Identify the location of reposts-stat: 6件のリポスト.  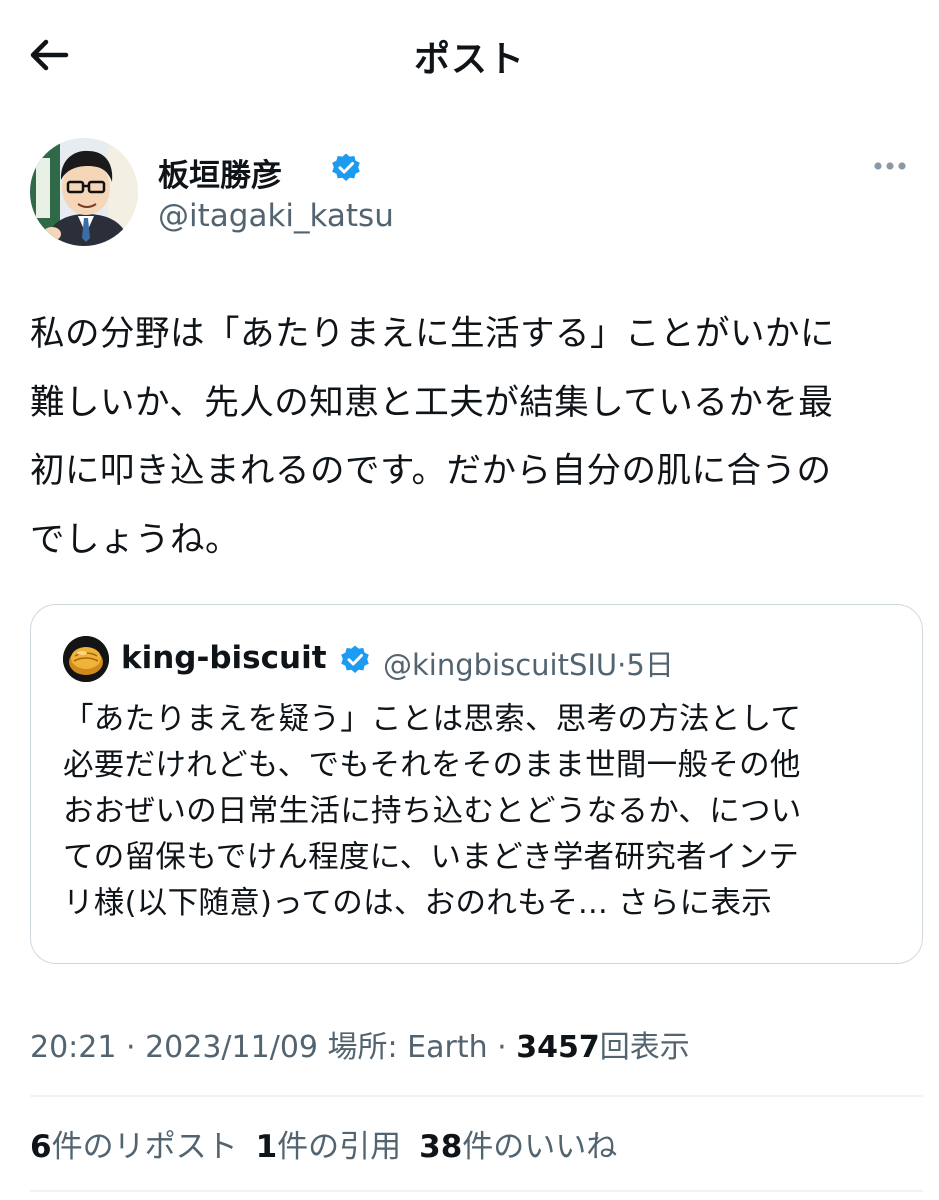
(134, 1147).